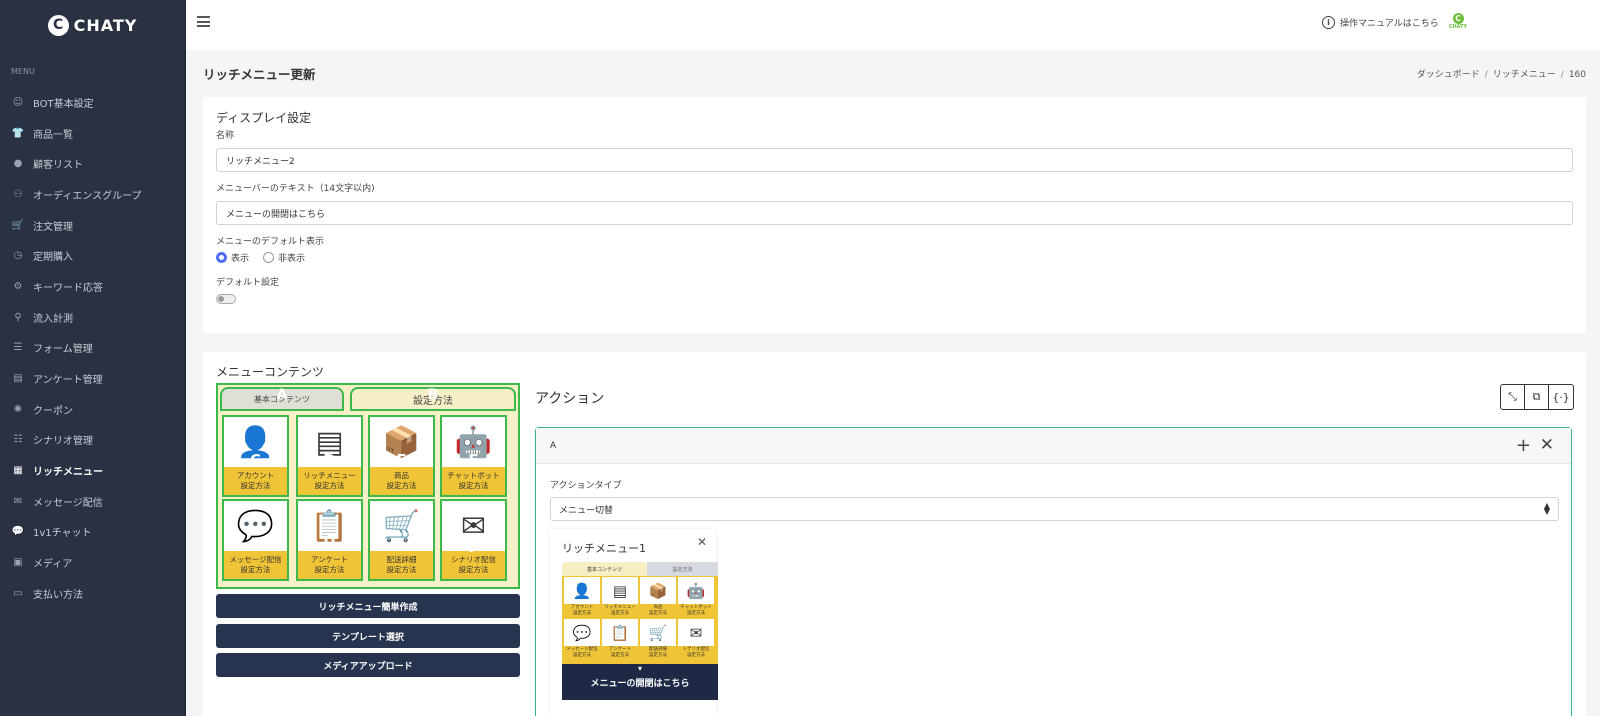 This screenshot has height=716, width=1600. I want to click on mini-tab-left: 基本コンテンツ, so click(604, 569).